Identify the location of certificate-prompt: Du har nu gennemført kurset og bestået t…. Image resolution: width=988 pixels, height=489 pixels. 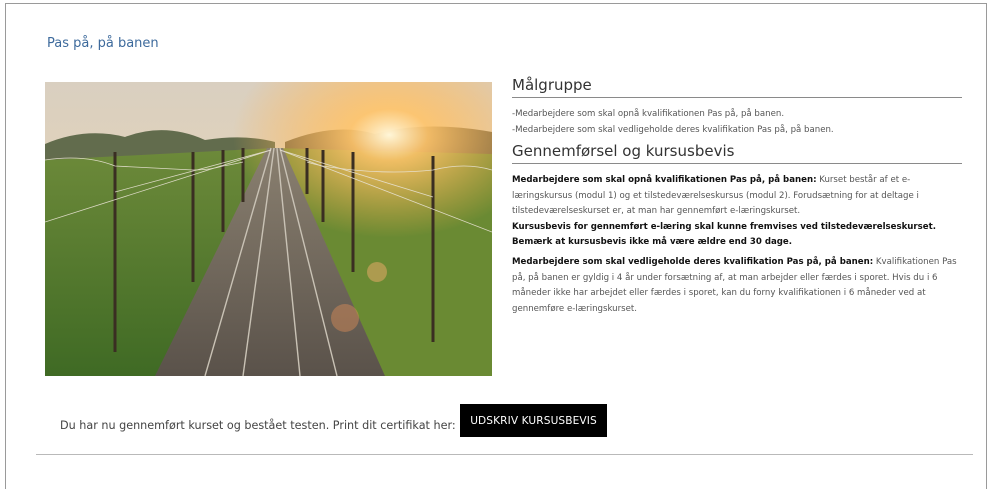
(258, 425).